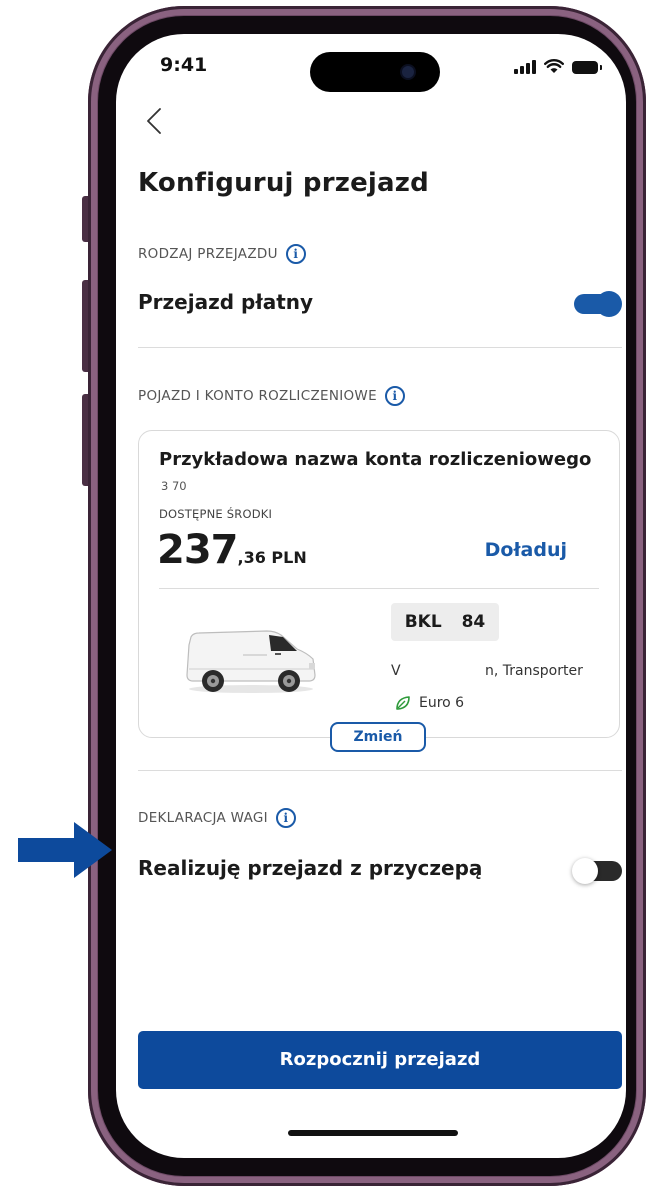  What do you see at coordinates (403, 703) in the screenshot?
I see `leaf-icon` at bounding box center [403, 703].